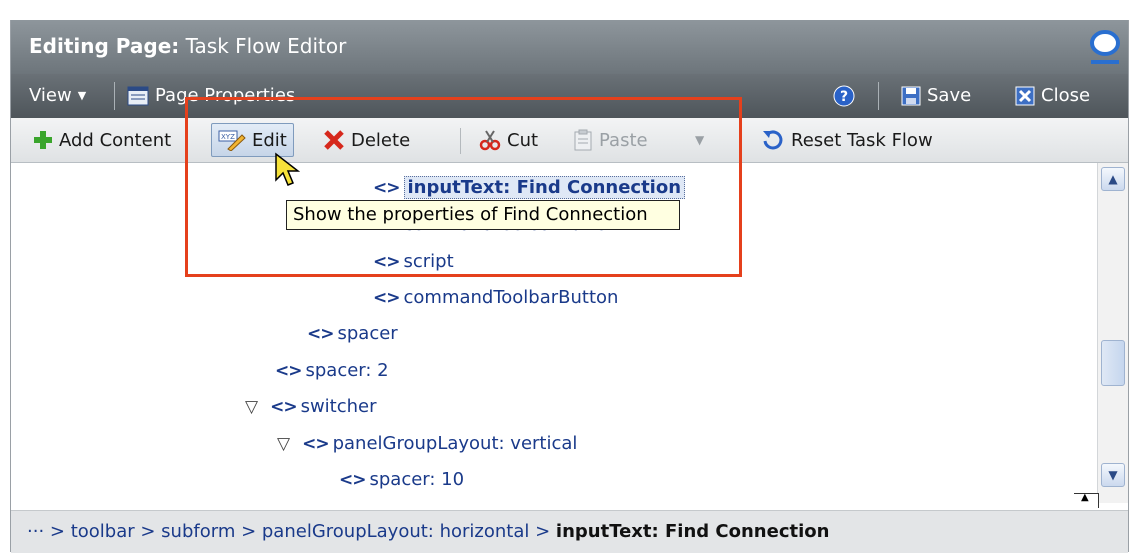 Image resolution: width=1139 pixels, height=553 pixels. Describe the element at coordinates (692, 531) in the screenshot. I see `breadcrumb-current: inputText: Find Connection` at that location.